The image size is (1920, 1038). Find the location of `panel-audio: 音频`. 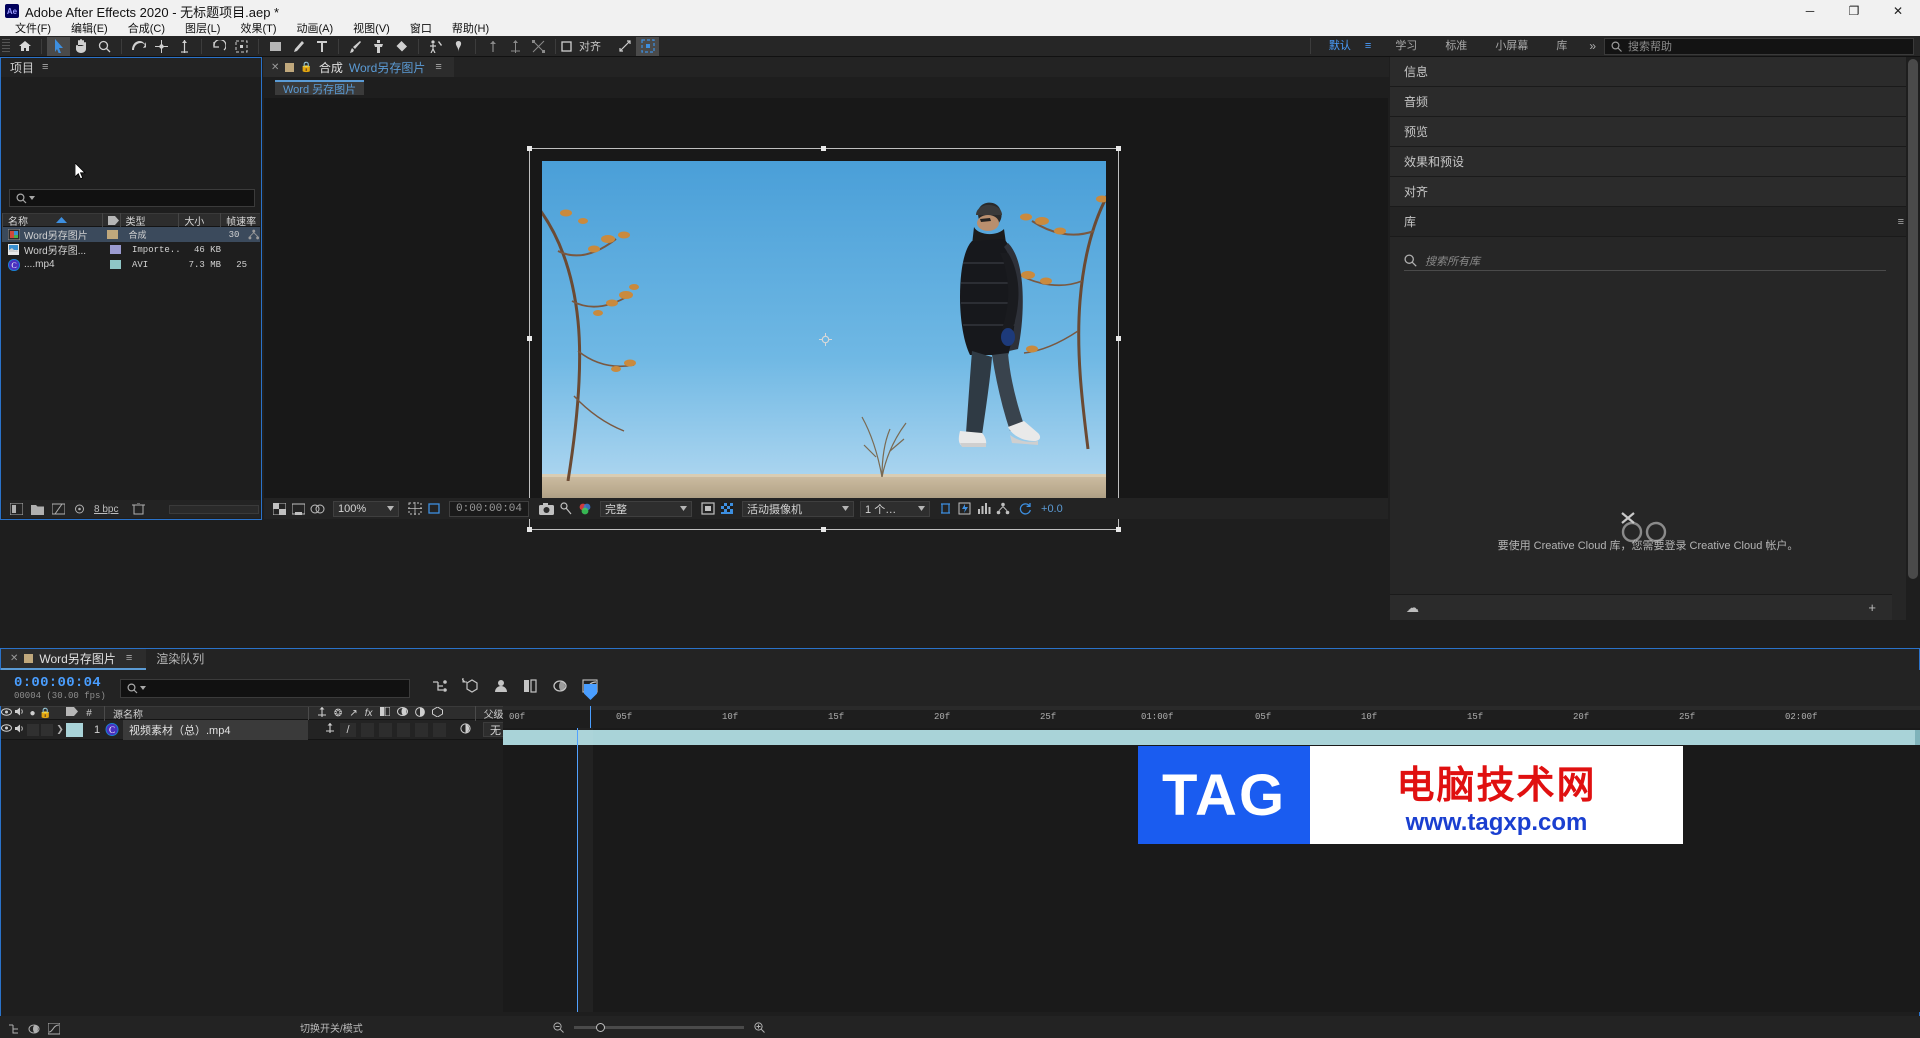

panel-audio: 音频 is located at coordinates (1655, 102).